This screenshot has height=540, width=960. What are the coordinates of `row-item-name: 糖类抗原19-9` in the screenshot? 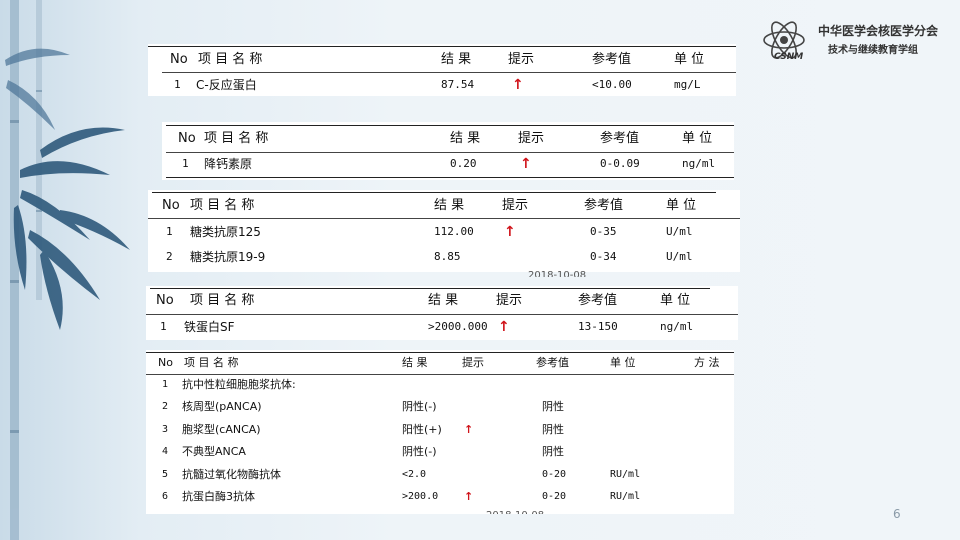 It's located at (228, 257).